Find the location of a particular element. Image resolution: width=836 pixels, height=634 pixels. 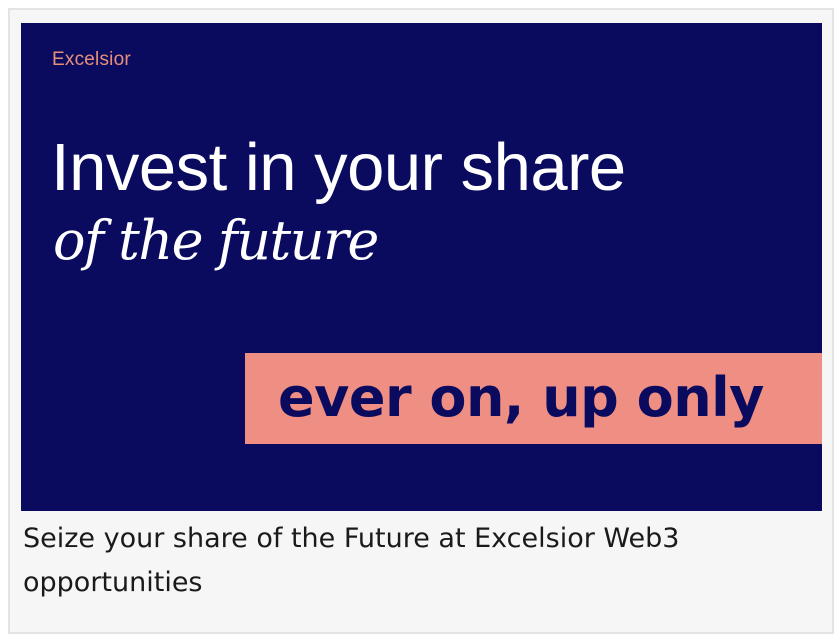

headline-line-2: of the future is located at coordinates (216, 240).